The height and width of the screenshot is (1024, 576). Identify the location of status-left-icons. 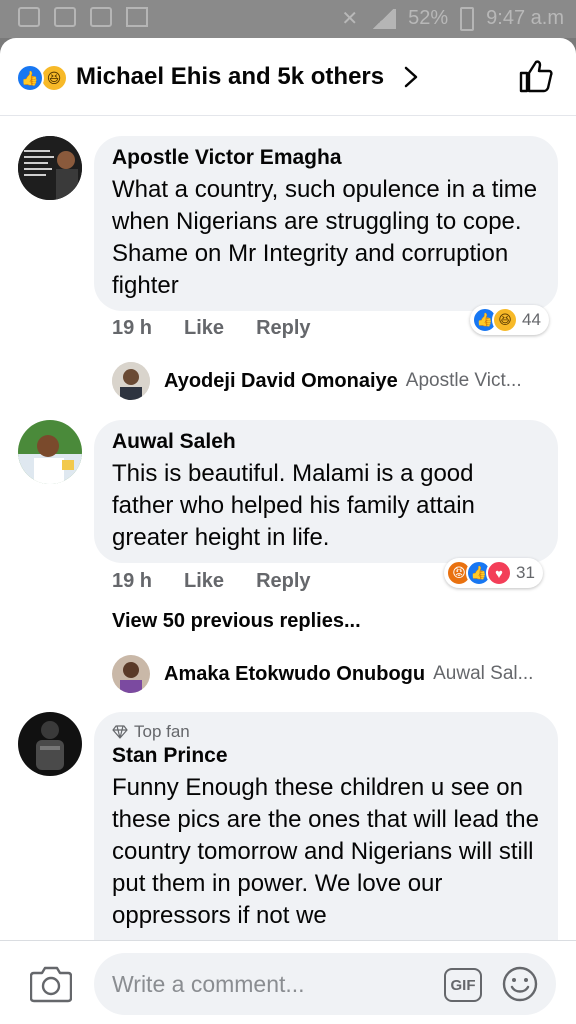
(83, 17).